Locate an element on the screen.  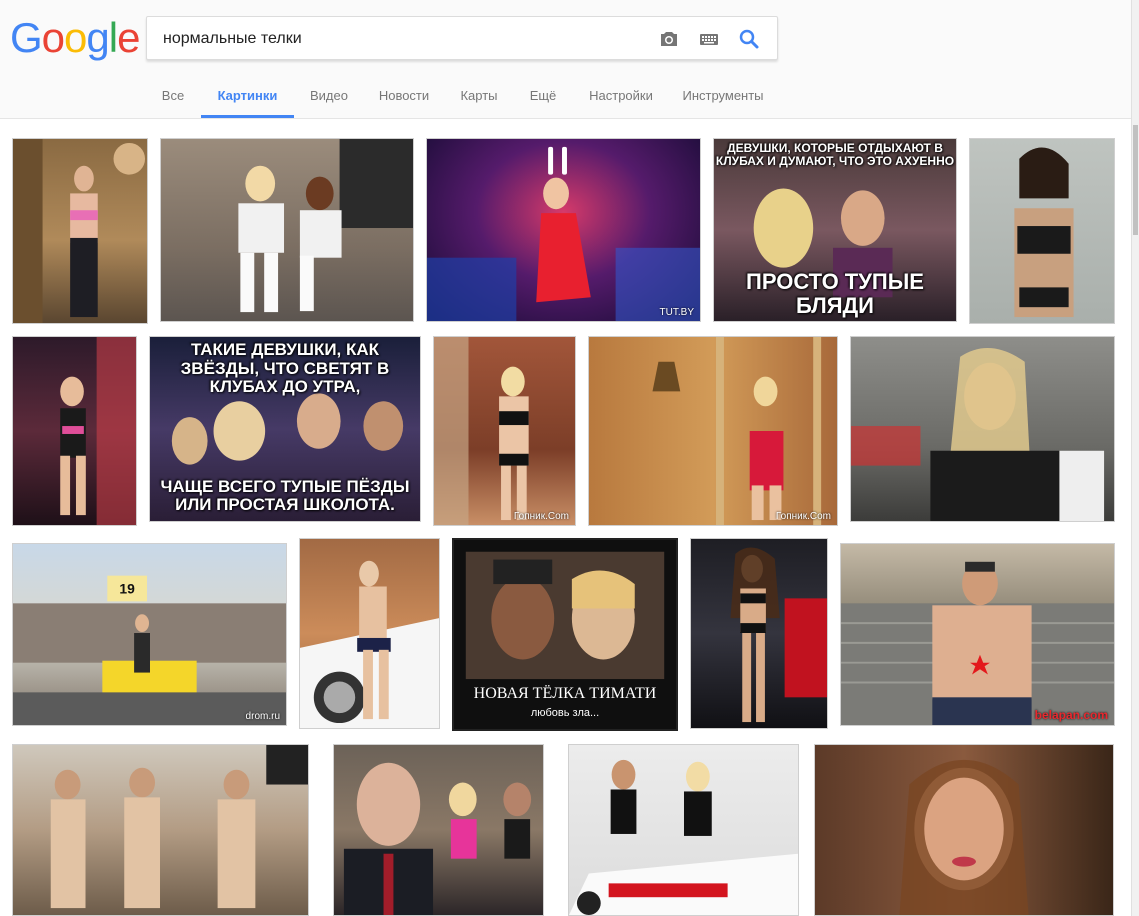
google-logo: Google is located at coordinates (75, 38).